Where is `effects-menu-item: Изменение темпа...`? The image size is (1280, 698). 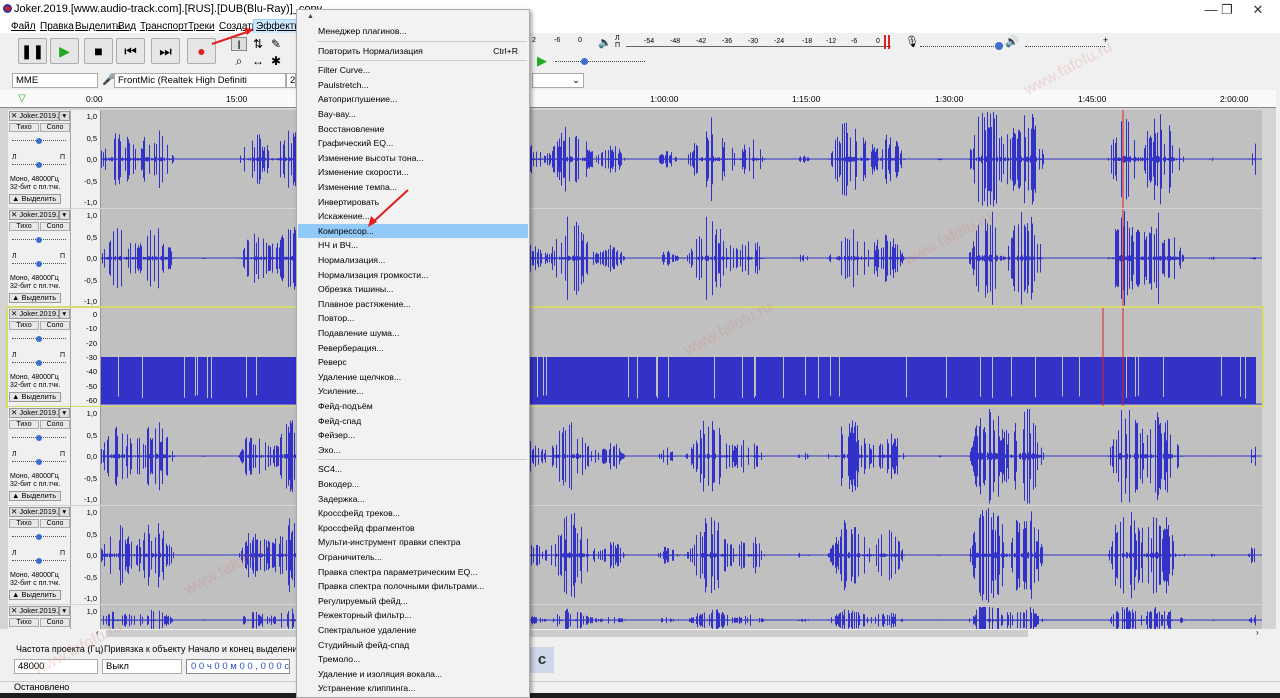 effects-menu-item: Изменение темпа... is located at coordinates (413, 187).